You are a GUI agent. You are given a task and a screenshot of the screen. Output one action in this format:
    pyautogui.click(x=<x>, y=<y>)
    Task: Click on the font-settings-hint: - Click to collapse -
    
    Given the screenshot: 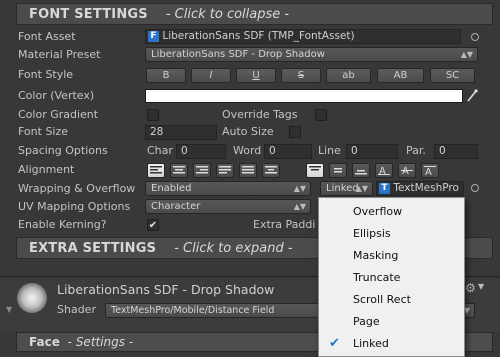 What is the action you would take?
    pyautogui.click(x=227, y=14)
    